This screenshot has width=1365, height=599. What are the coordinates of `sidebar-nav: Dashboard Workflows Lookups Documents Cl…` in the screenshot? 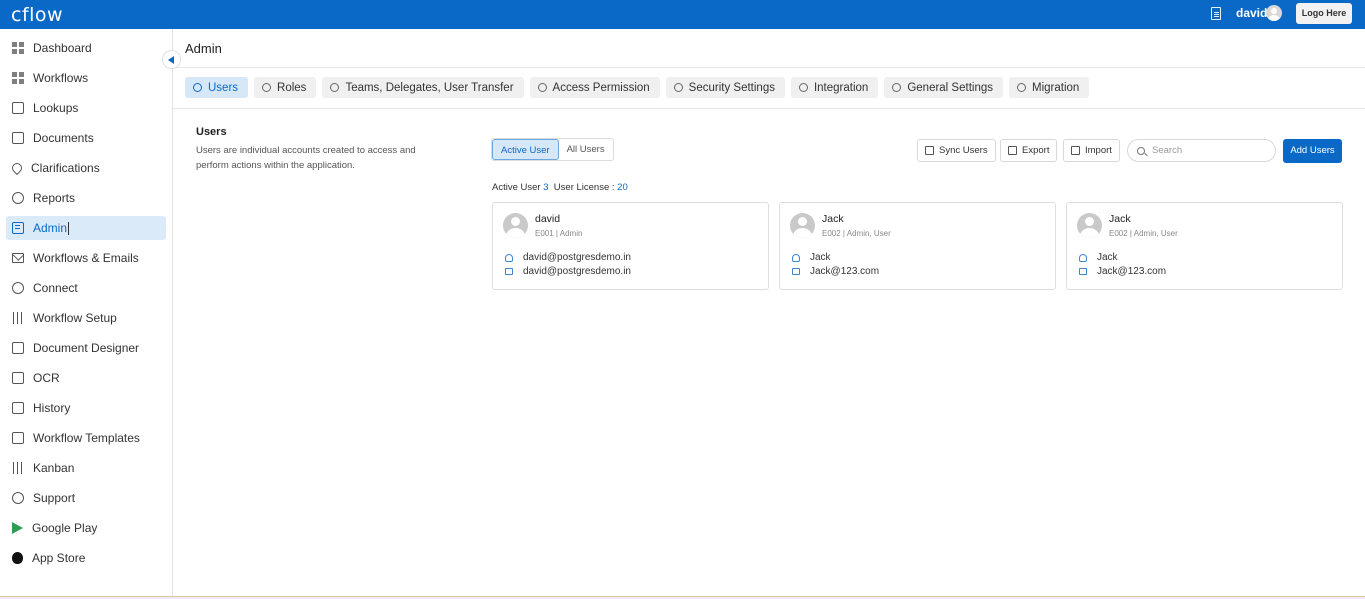 It's located at (86, 306).